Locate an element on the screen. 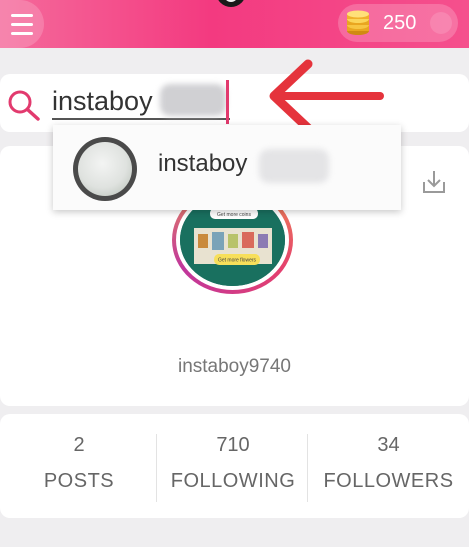  coin-count: 250 is located at coordinates (400, 23).